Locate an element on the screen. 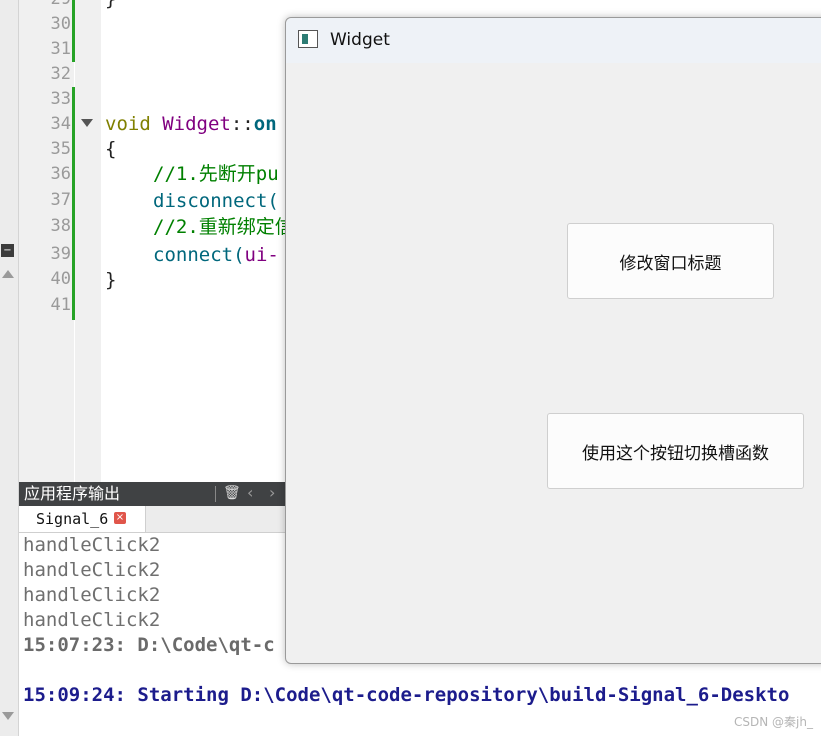 This screenshot has height=736, width=821. previous-item-icon: ‹ is located at coordinates (250, 492).